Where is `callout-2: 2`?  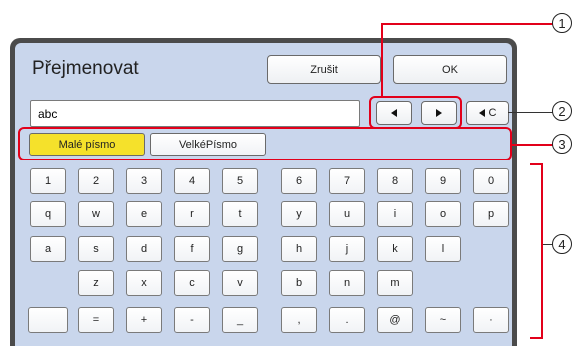
callout-2: 2 is located at coordinates (562, 111).